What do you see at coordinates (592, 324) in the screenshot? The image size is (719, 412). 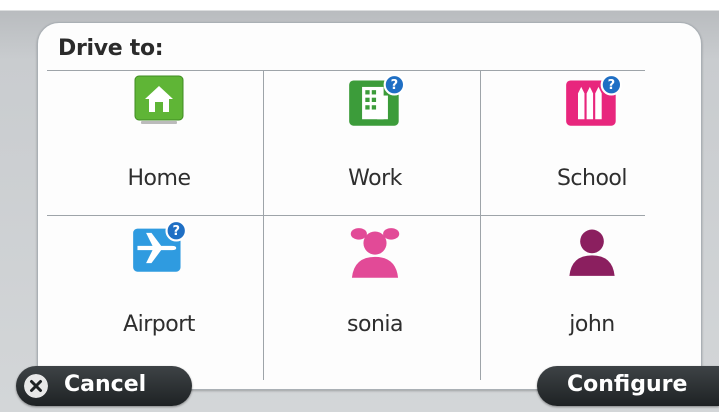 I see `destination-john-label: john` at bounding box center [592, 324].